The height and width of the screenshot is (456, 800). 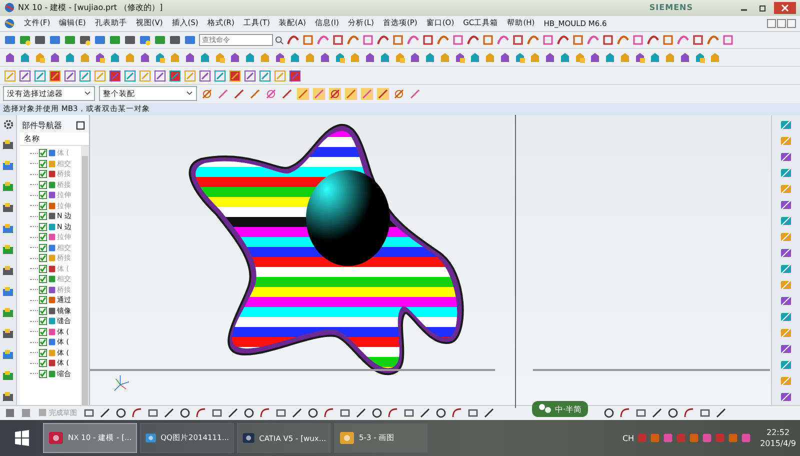 What do you see at coordinates (785, 8) in the screenshot?
I see `close-button` at bounding box center [785, 8].